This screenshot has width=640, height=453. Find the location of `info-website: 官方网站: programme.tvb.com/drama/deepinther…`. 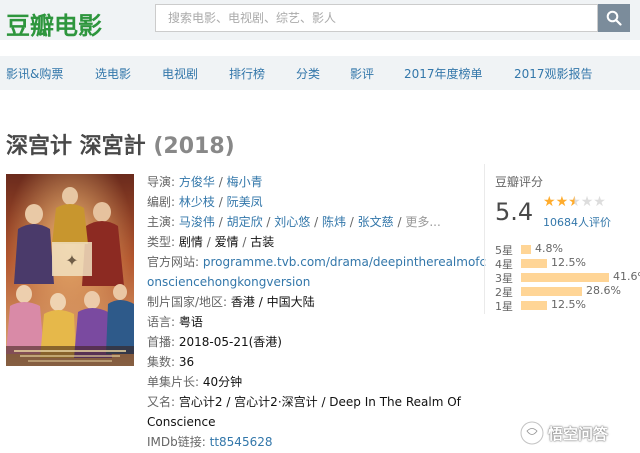

info-website: 官方网站: programme.tvb.com/drama/deepinther… is located at coordinates (316, 262).